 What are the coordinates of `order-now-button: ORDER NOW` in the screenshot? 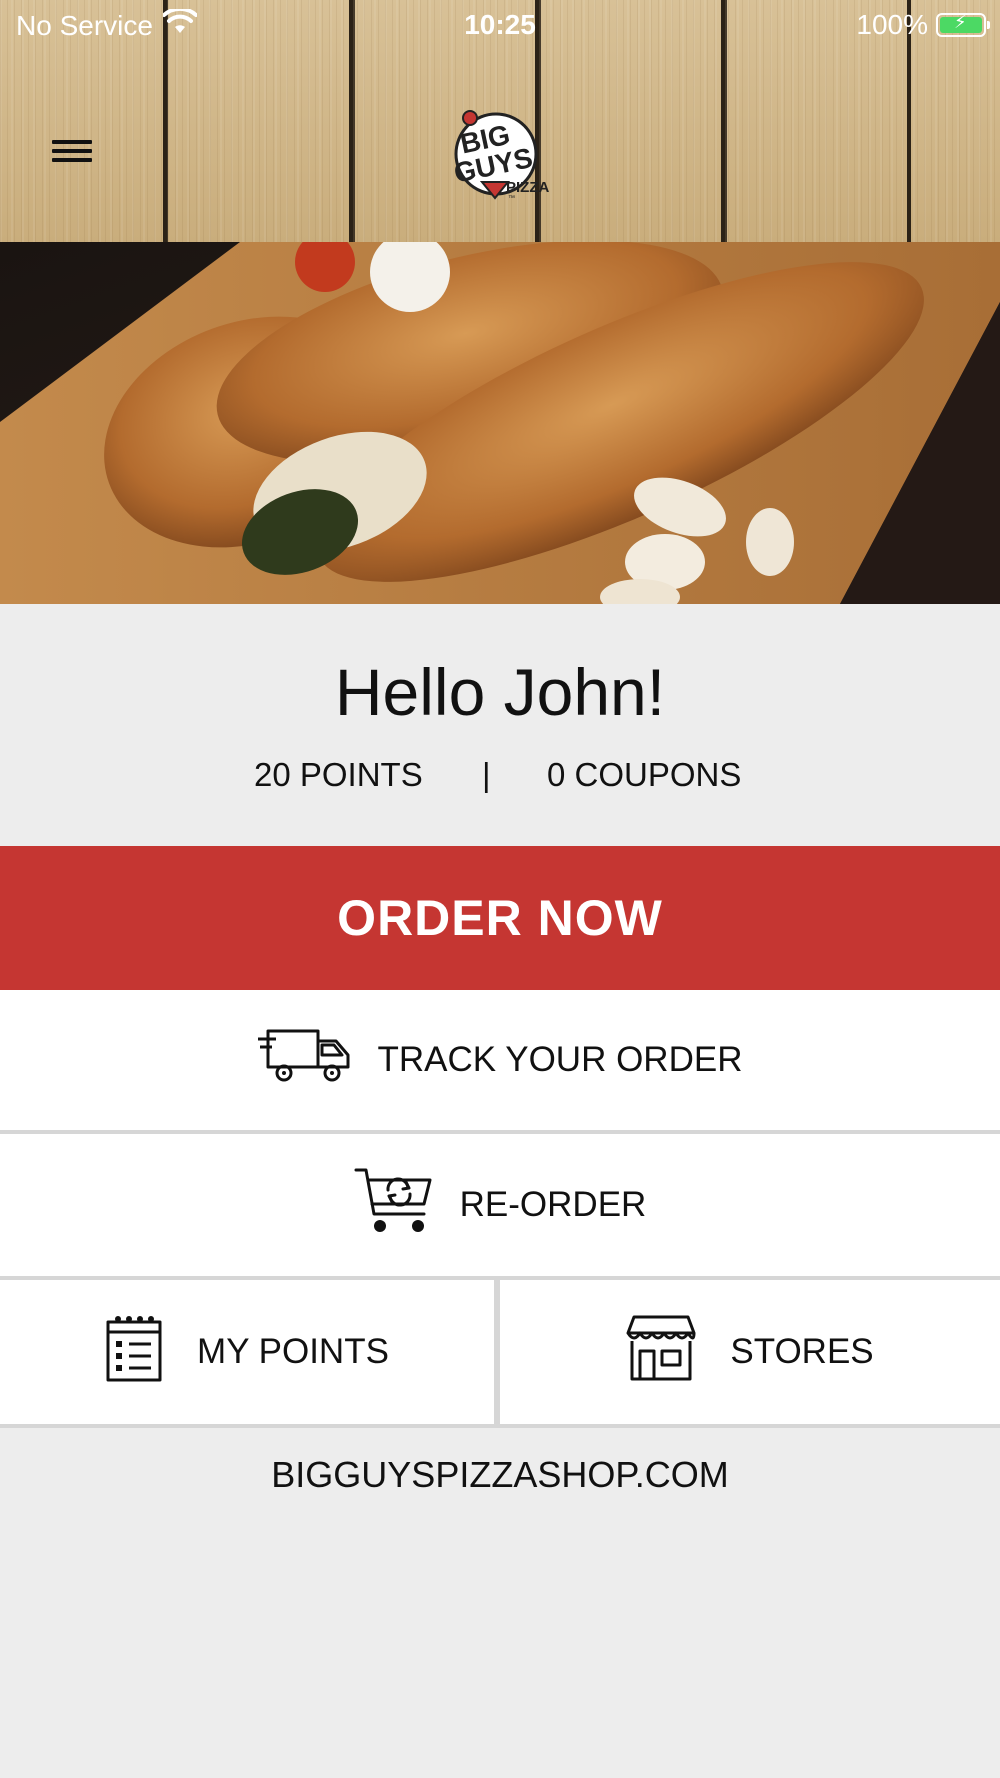 It's located at (500, 918).